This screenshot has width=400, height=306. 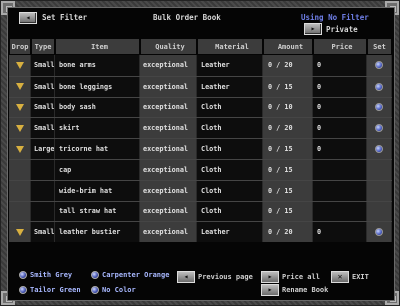 What do you see at coordinates (360, 277) in the screenshot?
I see `exit-label: EXIT` at bounding box center [360, 277].